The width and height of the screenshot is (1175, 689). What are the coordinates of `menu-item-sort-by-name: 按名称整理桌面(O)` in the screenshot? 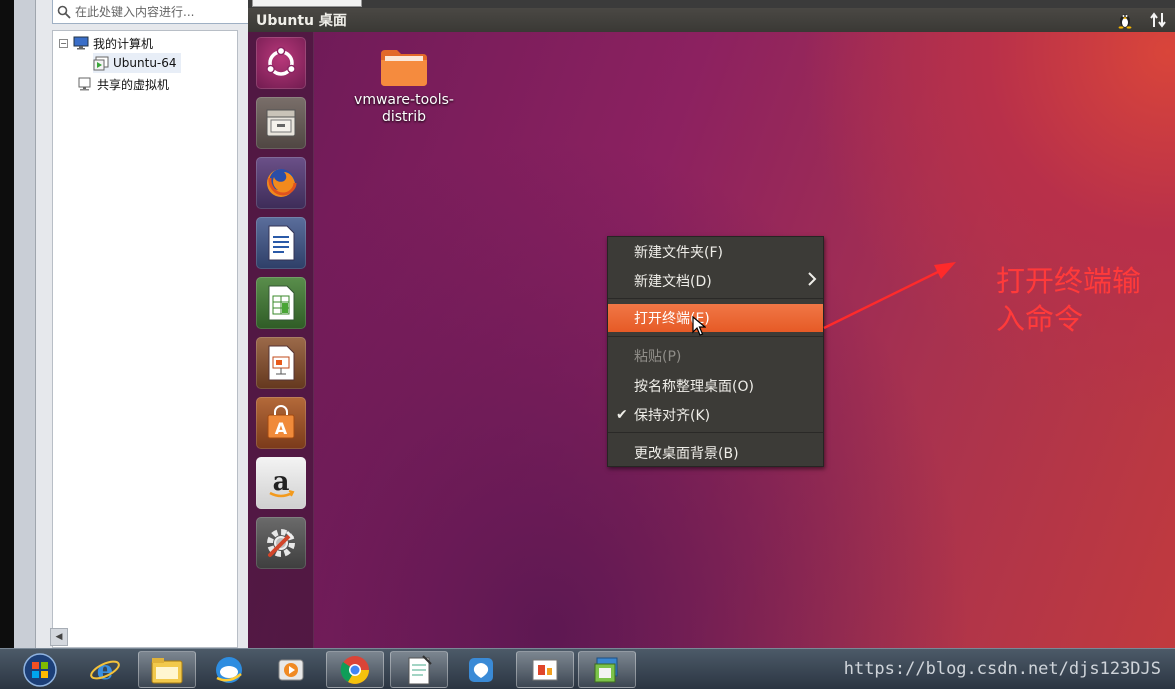 It's located at (715, 386).